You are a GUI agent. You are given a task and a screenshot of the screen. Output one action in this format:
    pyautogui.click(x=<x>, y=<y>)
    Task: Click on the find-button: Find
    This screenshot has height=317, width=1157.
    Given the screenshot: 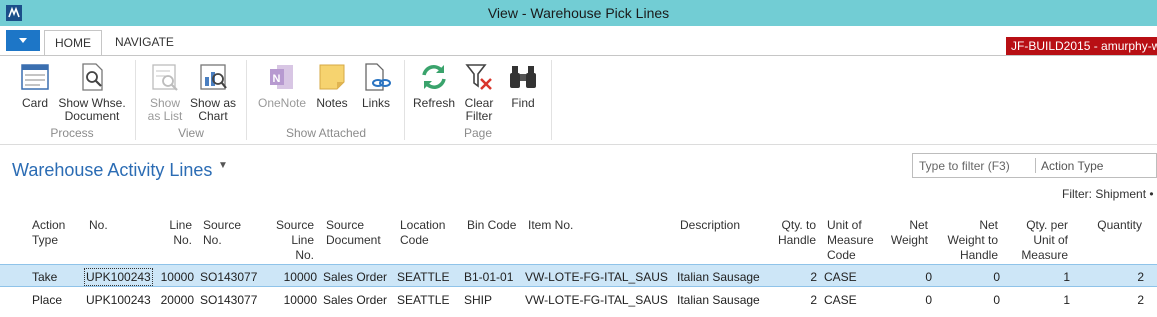 What is the action you would take?
    pyautogui.click(x=523, y=85)
    